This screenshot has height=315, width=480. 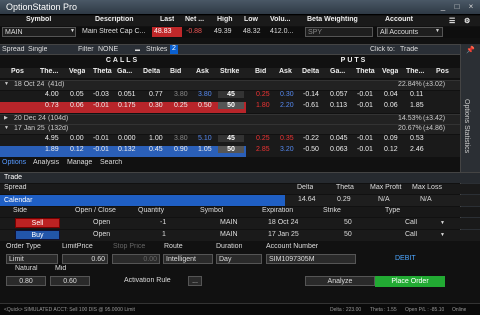 I want to click on analyze-button: Analyze, so click(x=340, y=281).